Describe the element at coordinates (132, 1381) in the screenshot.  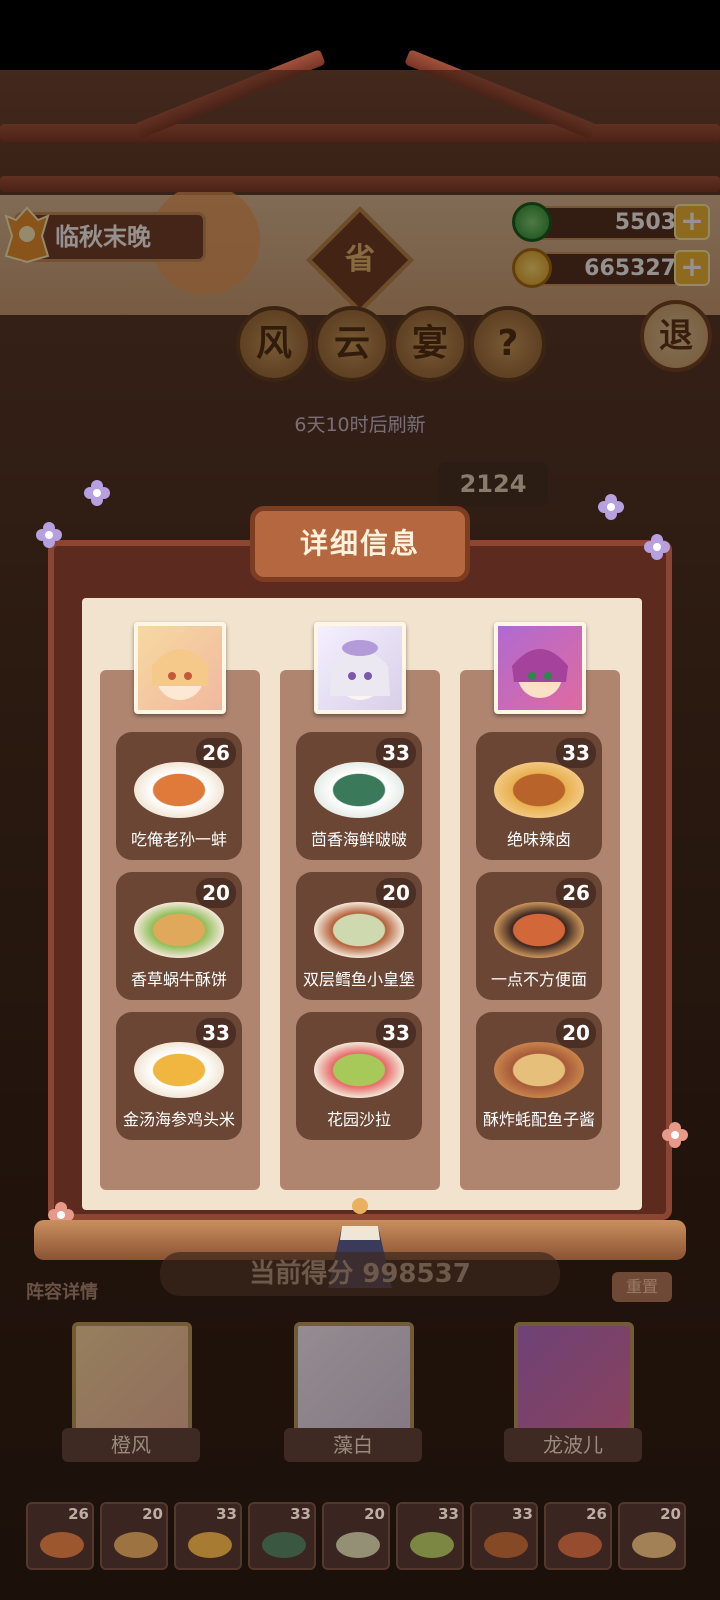
I see `hero-card-chengfeng` at that location.